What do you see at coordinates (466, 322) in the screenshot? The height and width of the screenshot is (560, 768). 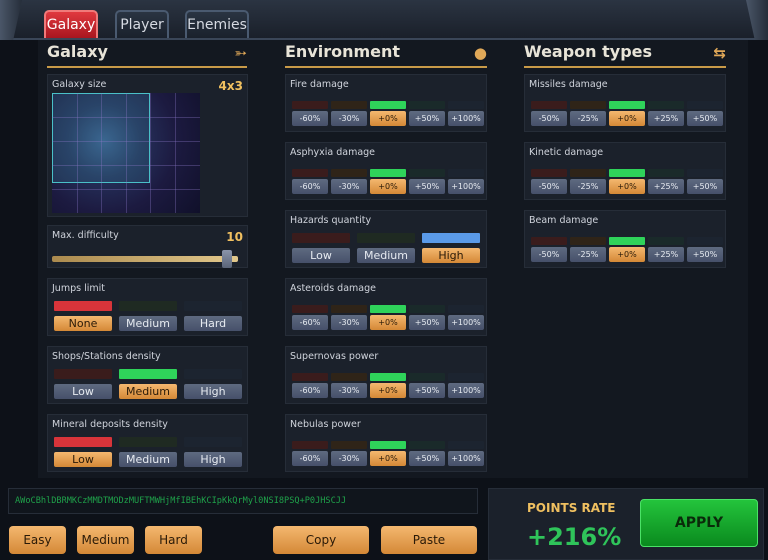 I see `asteroids-damage-option-button: +100%` at bounding box center [466, 322].